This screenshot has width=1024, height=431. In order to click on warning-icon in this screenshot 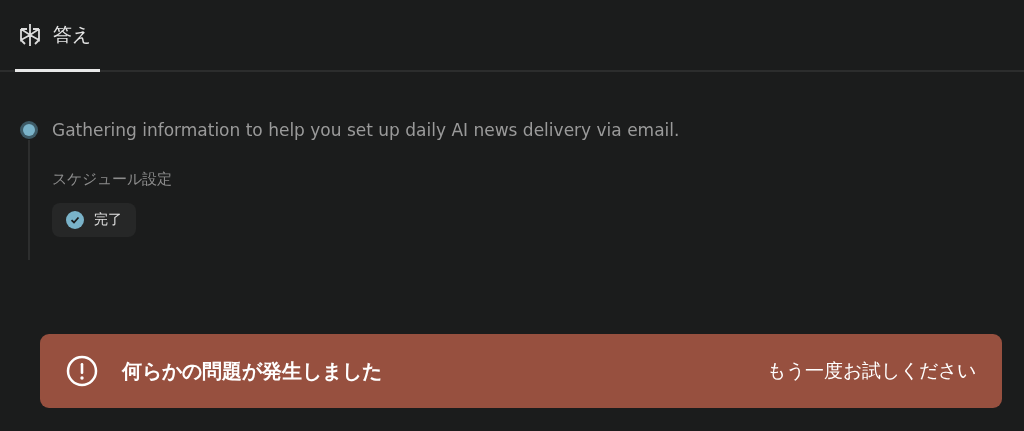, I will do `click(82, 371)`.